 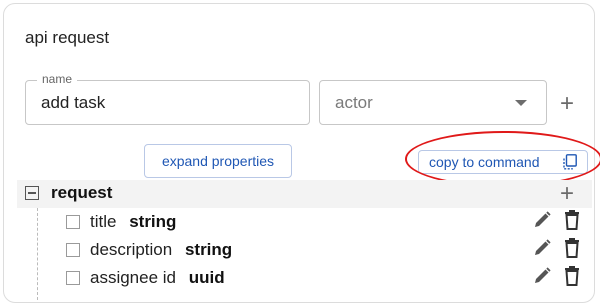 What do you see at coordinates (521, 103) in the screenshot?
I see `chevron-down-icon` at bounding box center [521, 103].